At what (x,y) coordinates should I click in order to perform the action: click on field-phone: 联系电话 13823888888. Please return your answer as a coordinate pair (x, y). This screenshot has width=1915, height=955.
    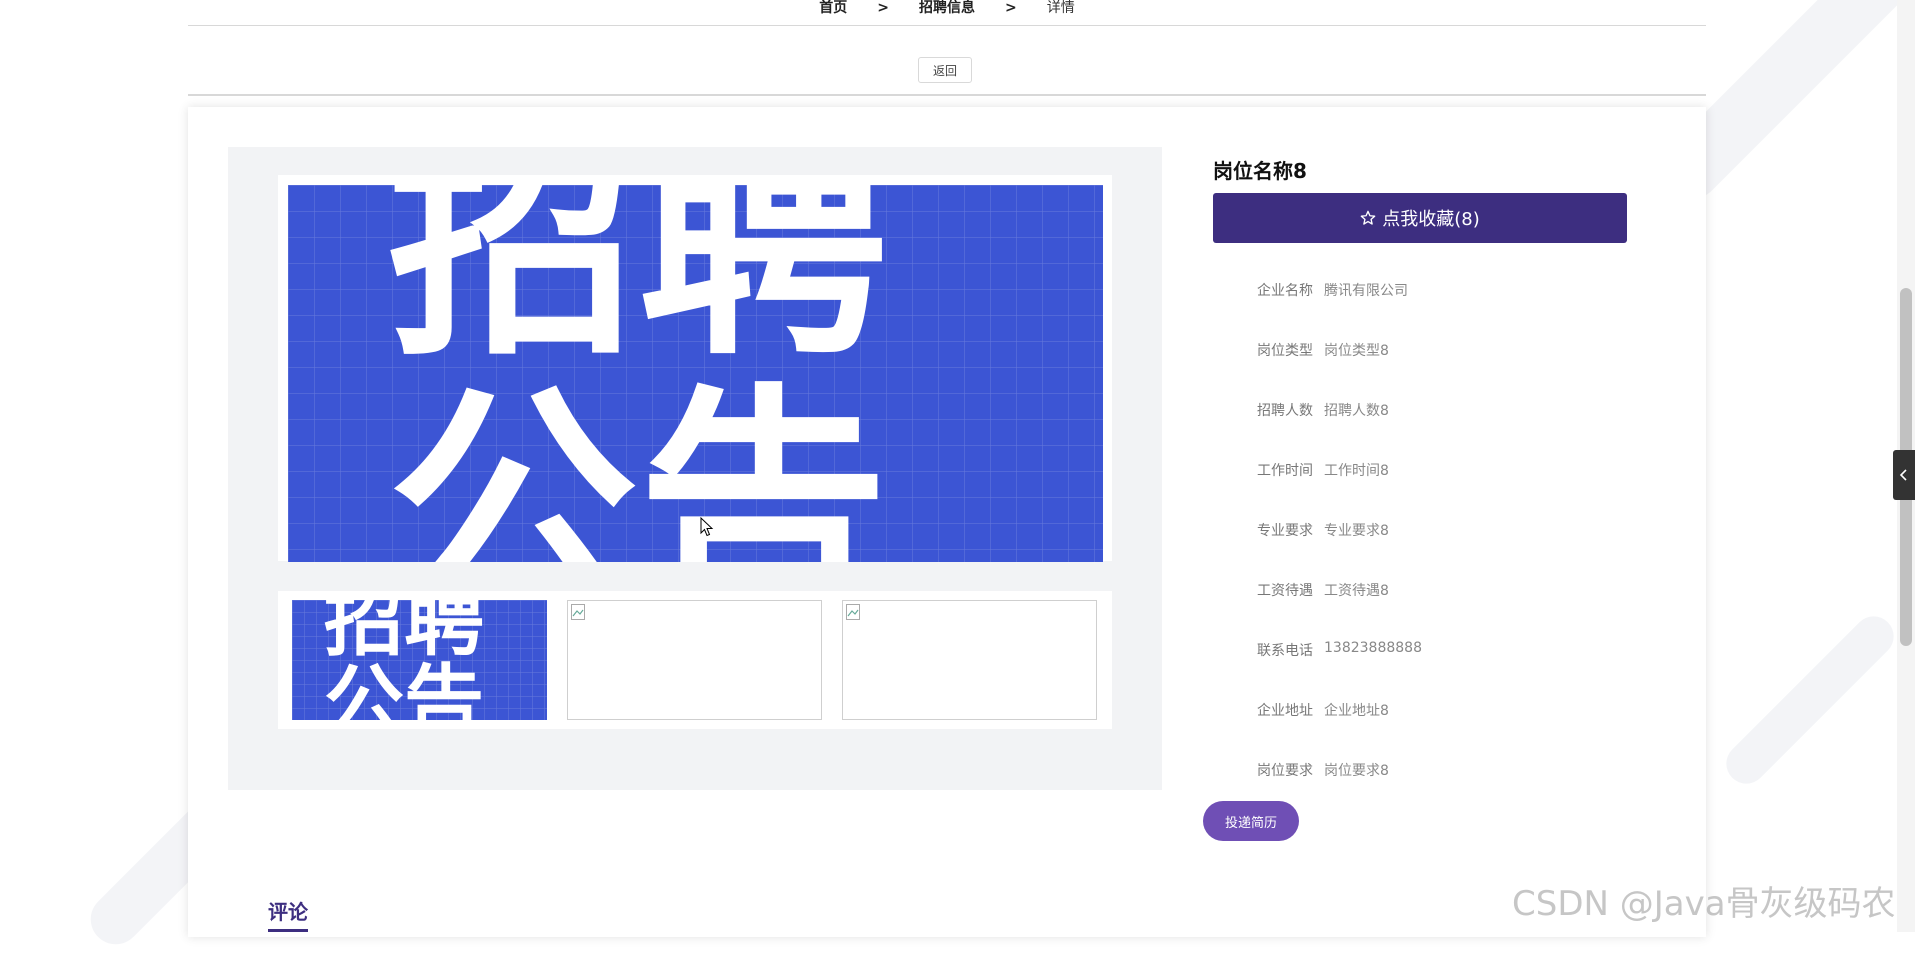
    Looking at the image, I should click on (1423, 651).